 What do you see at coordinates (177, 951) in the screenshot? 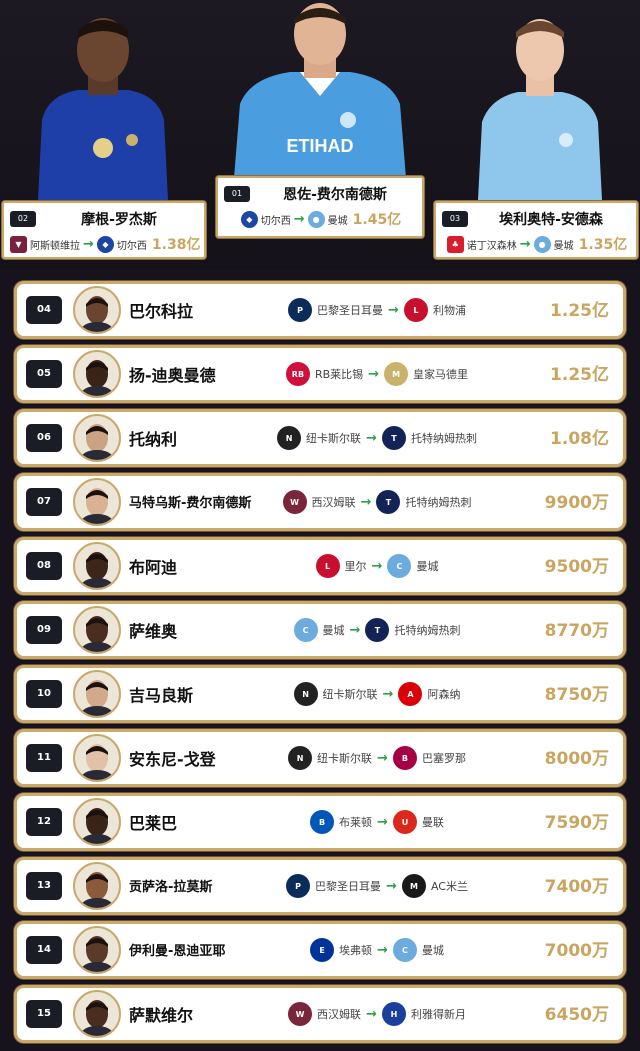
I see `player-name: 伊利曼-恩迪亚耶` at bounding box center [177, 951].